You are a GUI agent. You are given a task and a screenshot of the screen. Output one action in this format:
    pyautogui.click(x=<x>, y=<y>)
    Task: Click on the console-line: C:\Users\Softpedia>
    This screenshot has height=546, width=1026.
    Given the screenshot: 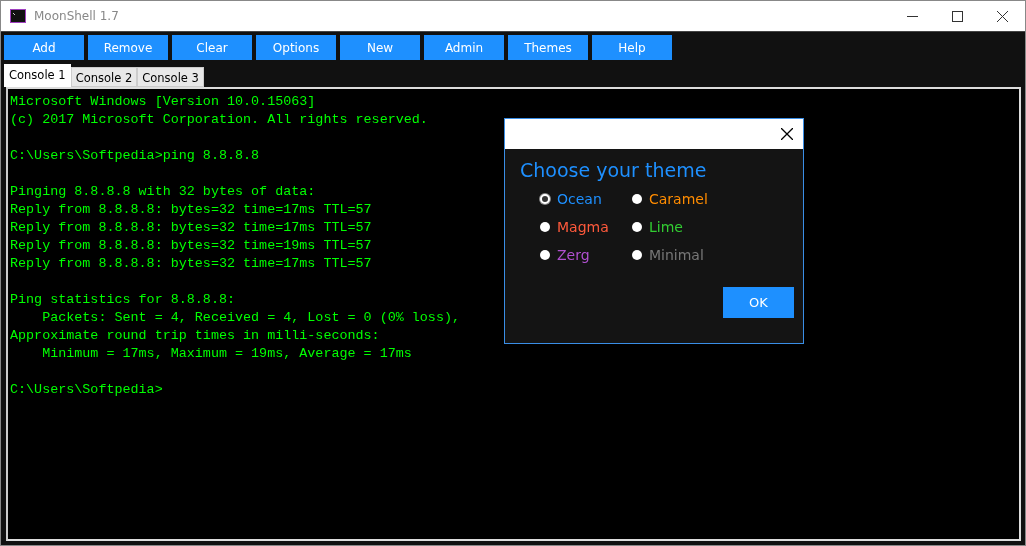 What is the action you would take?
    pyautogui.click(x=86, y=390)
    